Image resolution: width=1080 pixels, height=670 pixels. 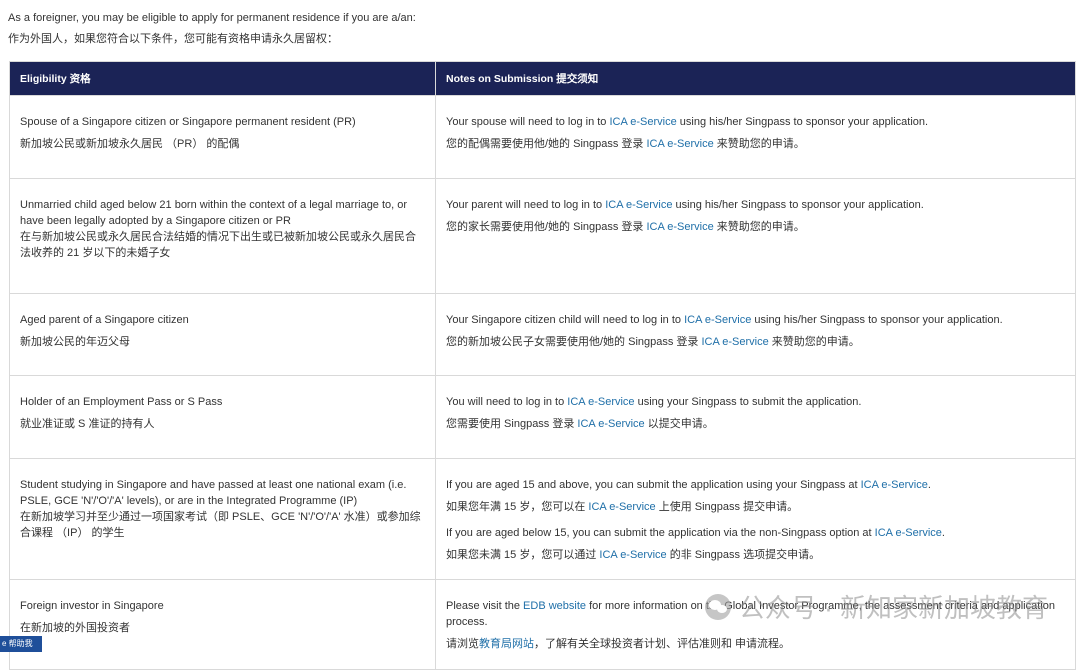 What do you see at coordinates (893, 608) in the screenshot?
I see `watermark-text: 公众号 · 新知家新加坡教育` at bounding box center [893, 608].